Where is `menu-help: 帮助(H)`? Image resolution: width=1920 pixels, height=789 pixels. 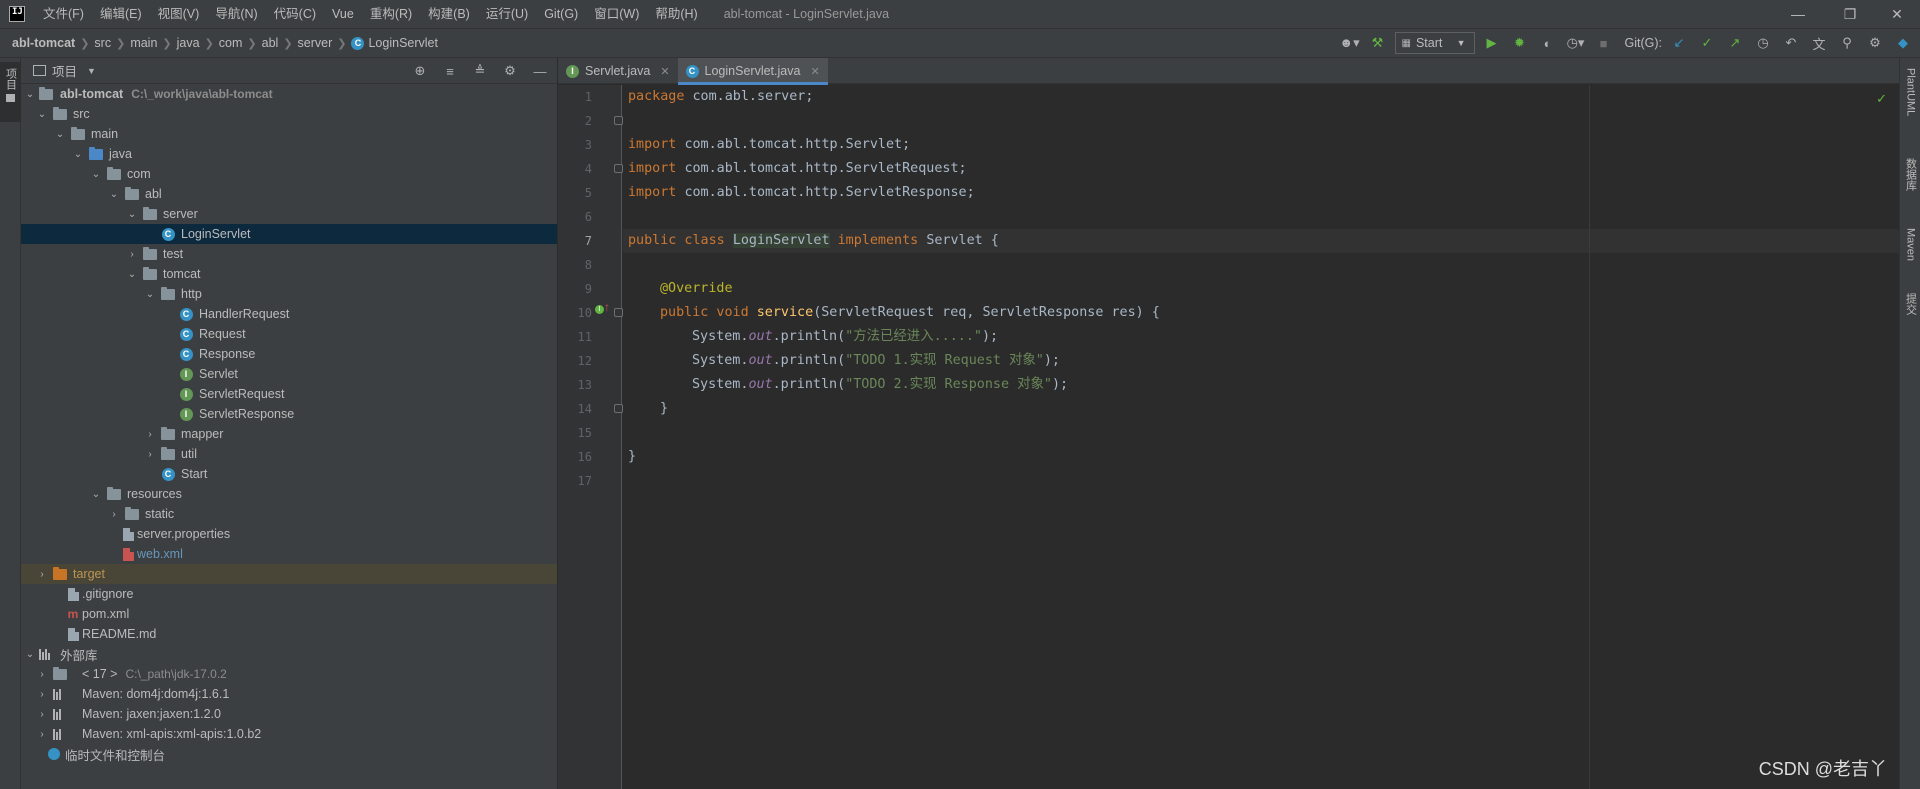
menu-help: 帮助(H) is located at coordinates (676, 14).